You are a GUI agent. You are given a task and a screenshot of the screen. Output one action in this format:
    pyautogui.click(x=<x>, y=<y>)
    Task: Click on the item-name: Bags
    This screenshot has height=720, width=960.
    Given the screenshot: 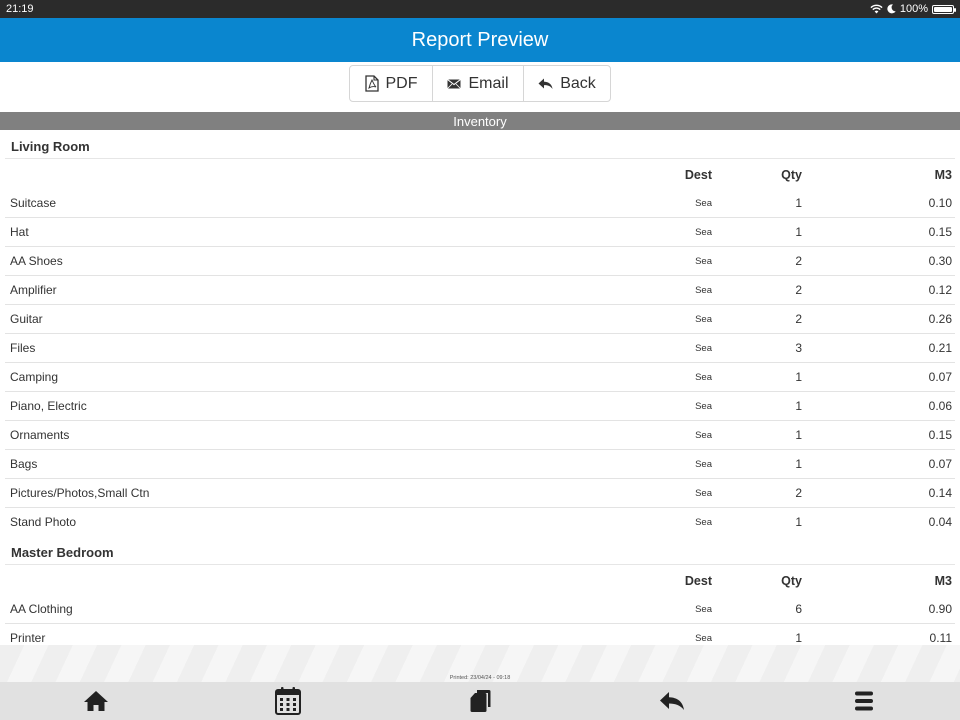 What is the action you would take?
    pyautogui.click(x=24, y=464)
    